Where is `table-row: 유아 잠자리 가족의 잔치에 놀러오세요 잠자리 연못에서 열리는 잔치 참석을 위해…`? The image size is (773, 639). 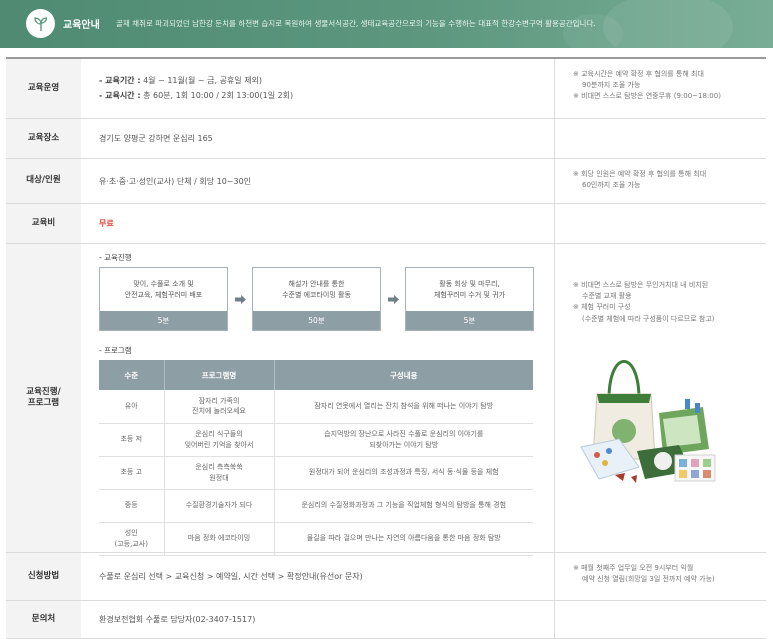
table-row: 유아 잠자리 가족의 잔치에 놀러오세요 잠자리 연못에서 열리는 잔치 참석을 위해… is located at coordinates (316, 407).